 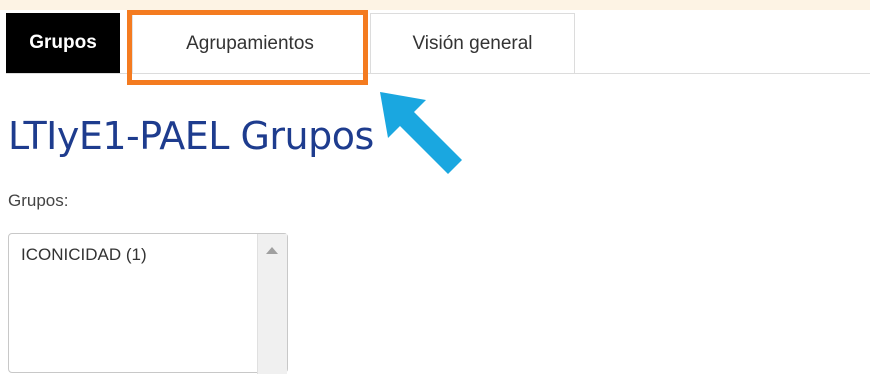 I want to click on arrow-icon, so click(x=421, y=133).